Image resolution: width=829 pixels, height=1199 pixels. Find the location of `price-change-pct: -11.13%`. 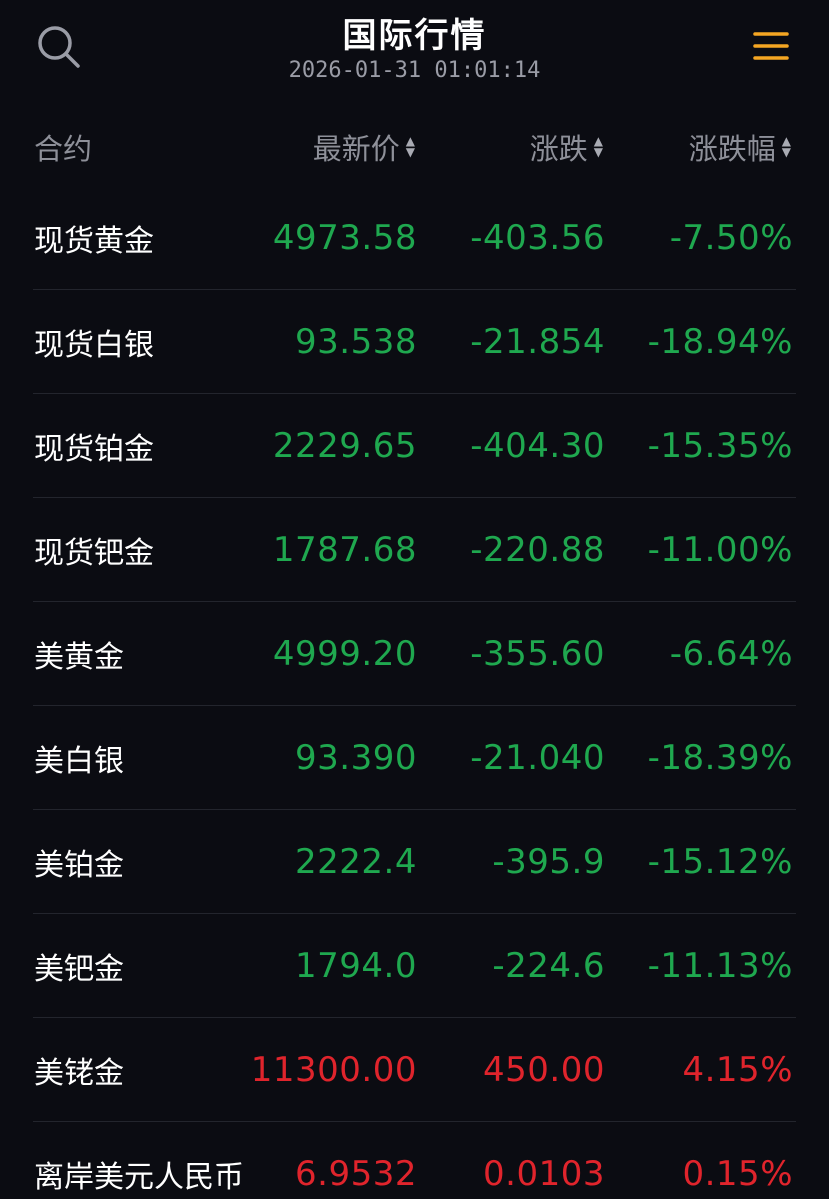

price-change-pct: -11.13% is located at coordinates (720, 965).